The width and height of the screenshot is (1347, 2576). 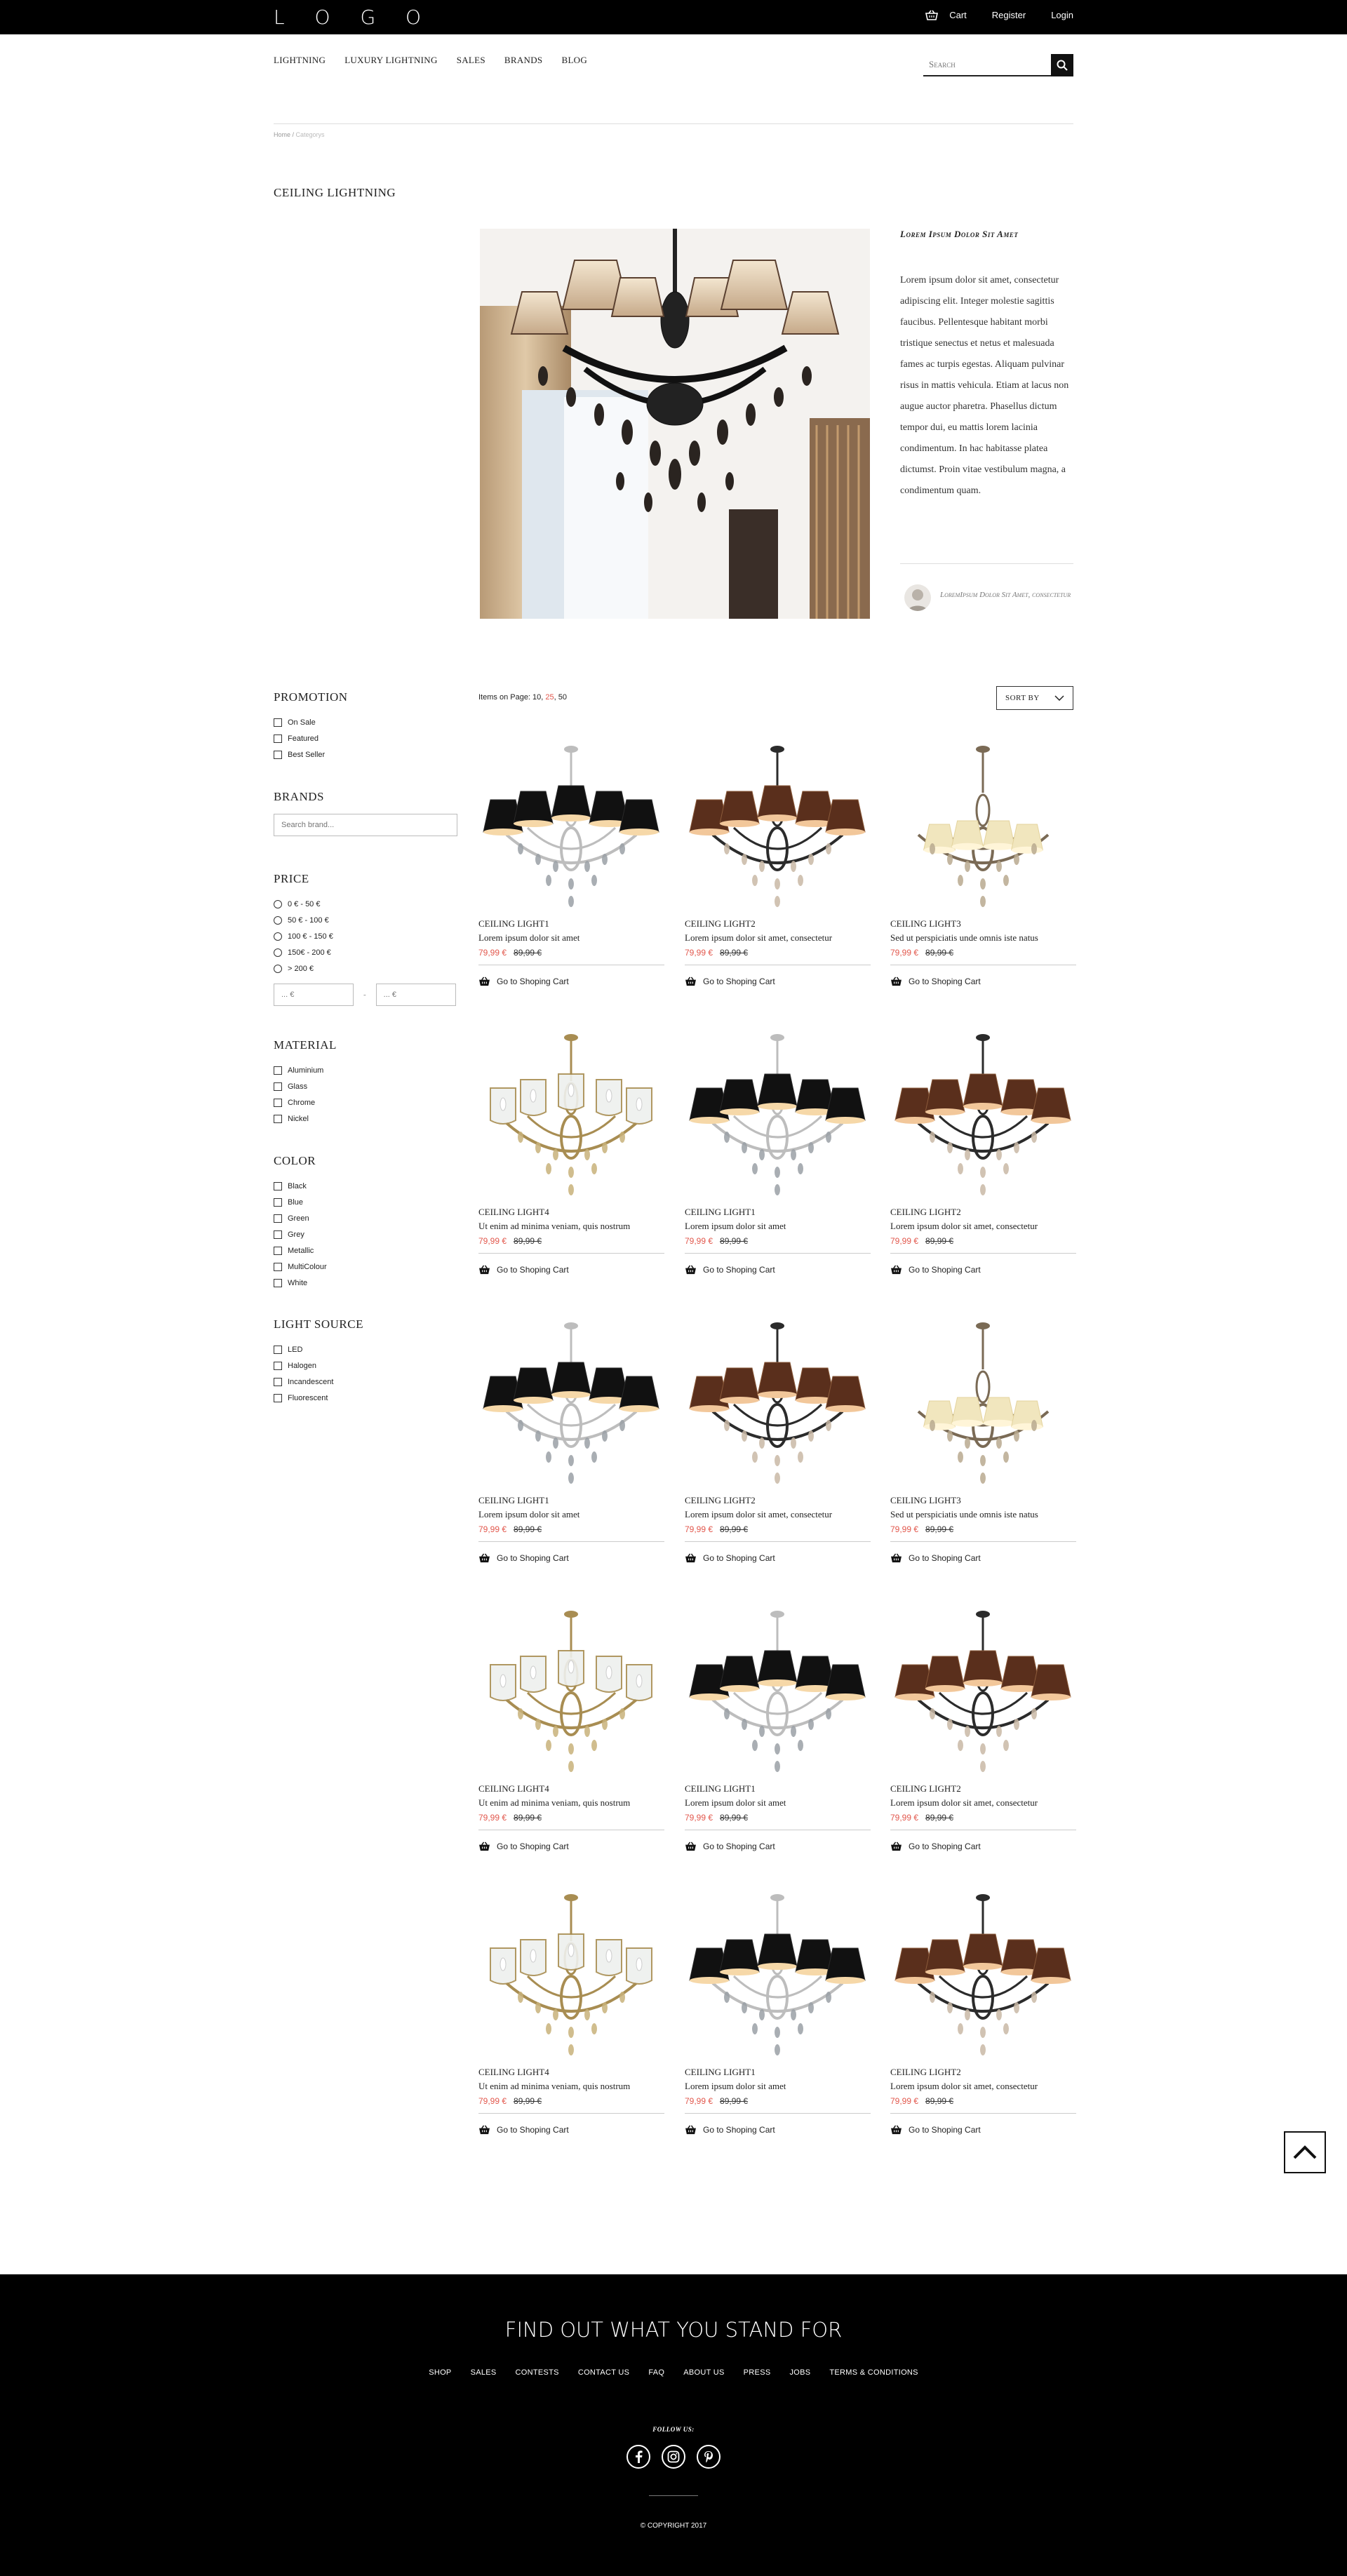 I want to click on register-link: Register, so click(x=1009, y=15).